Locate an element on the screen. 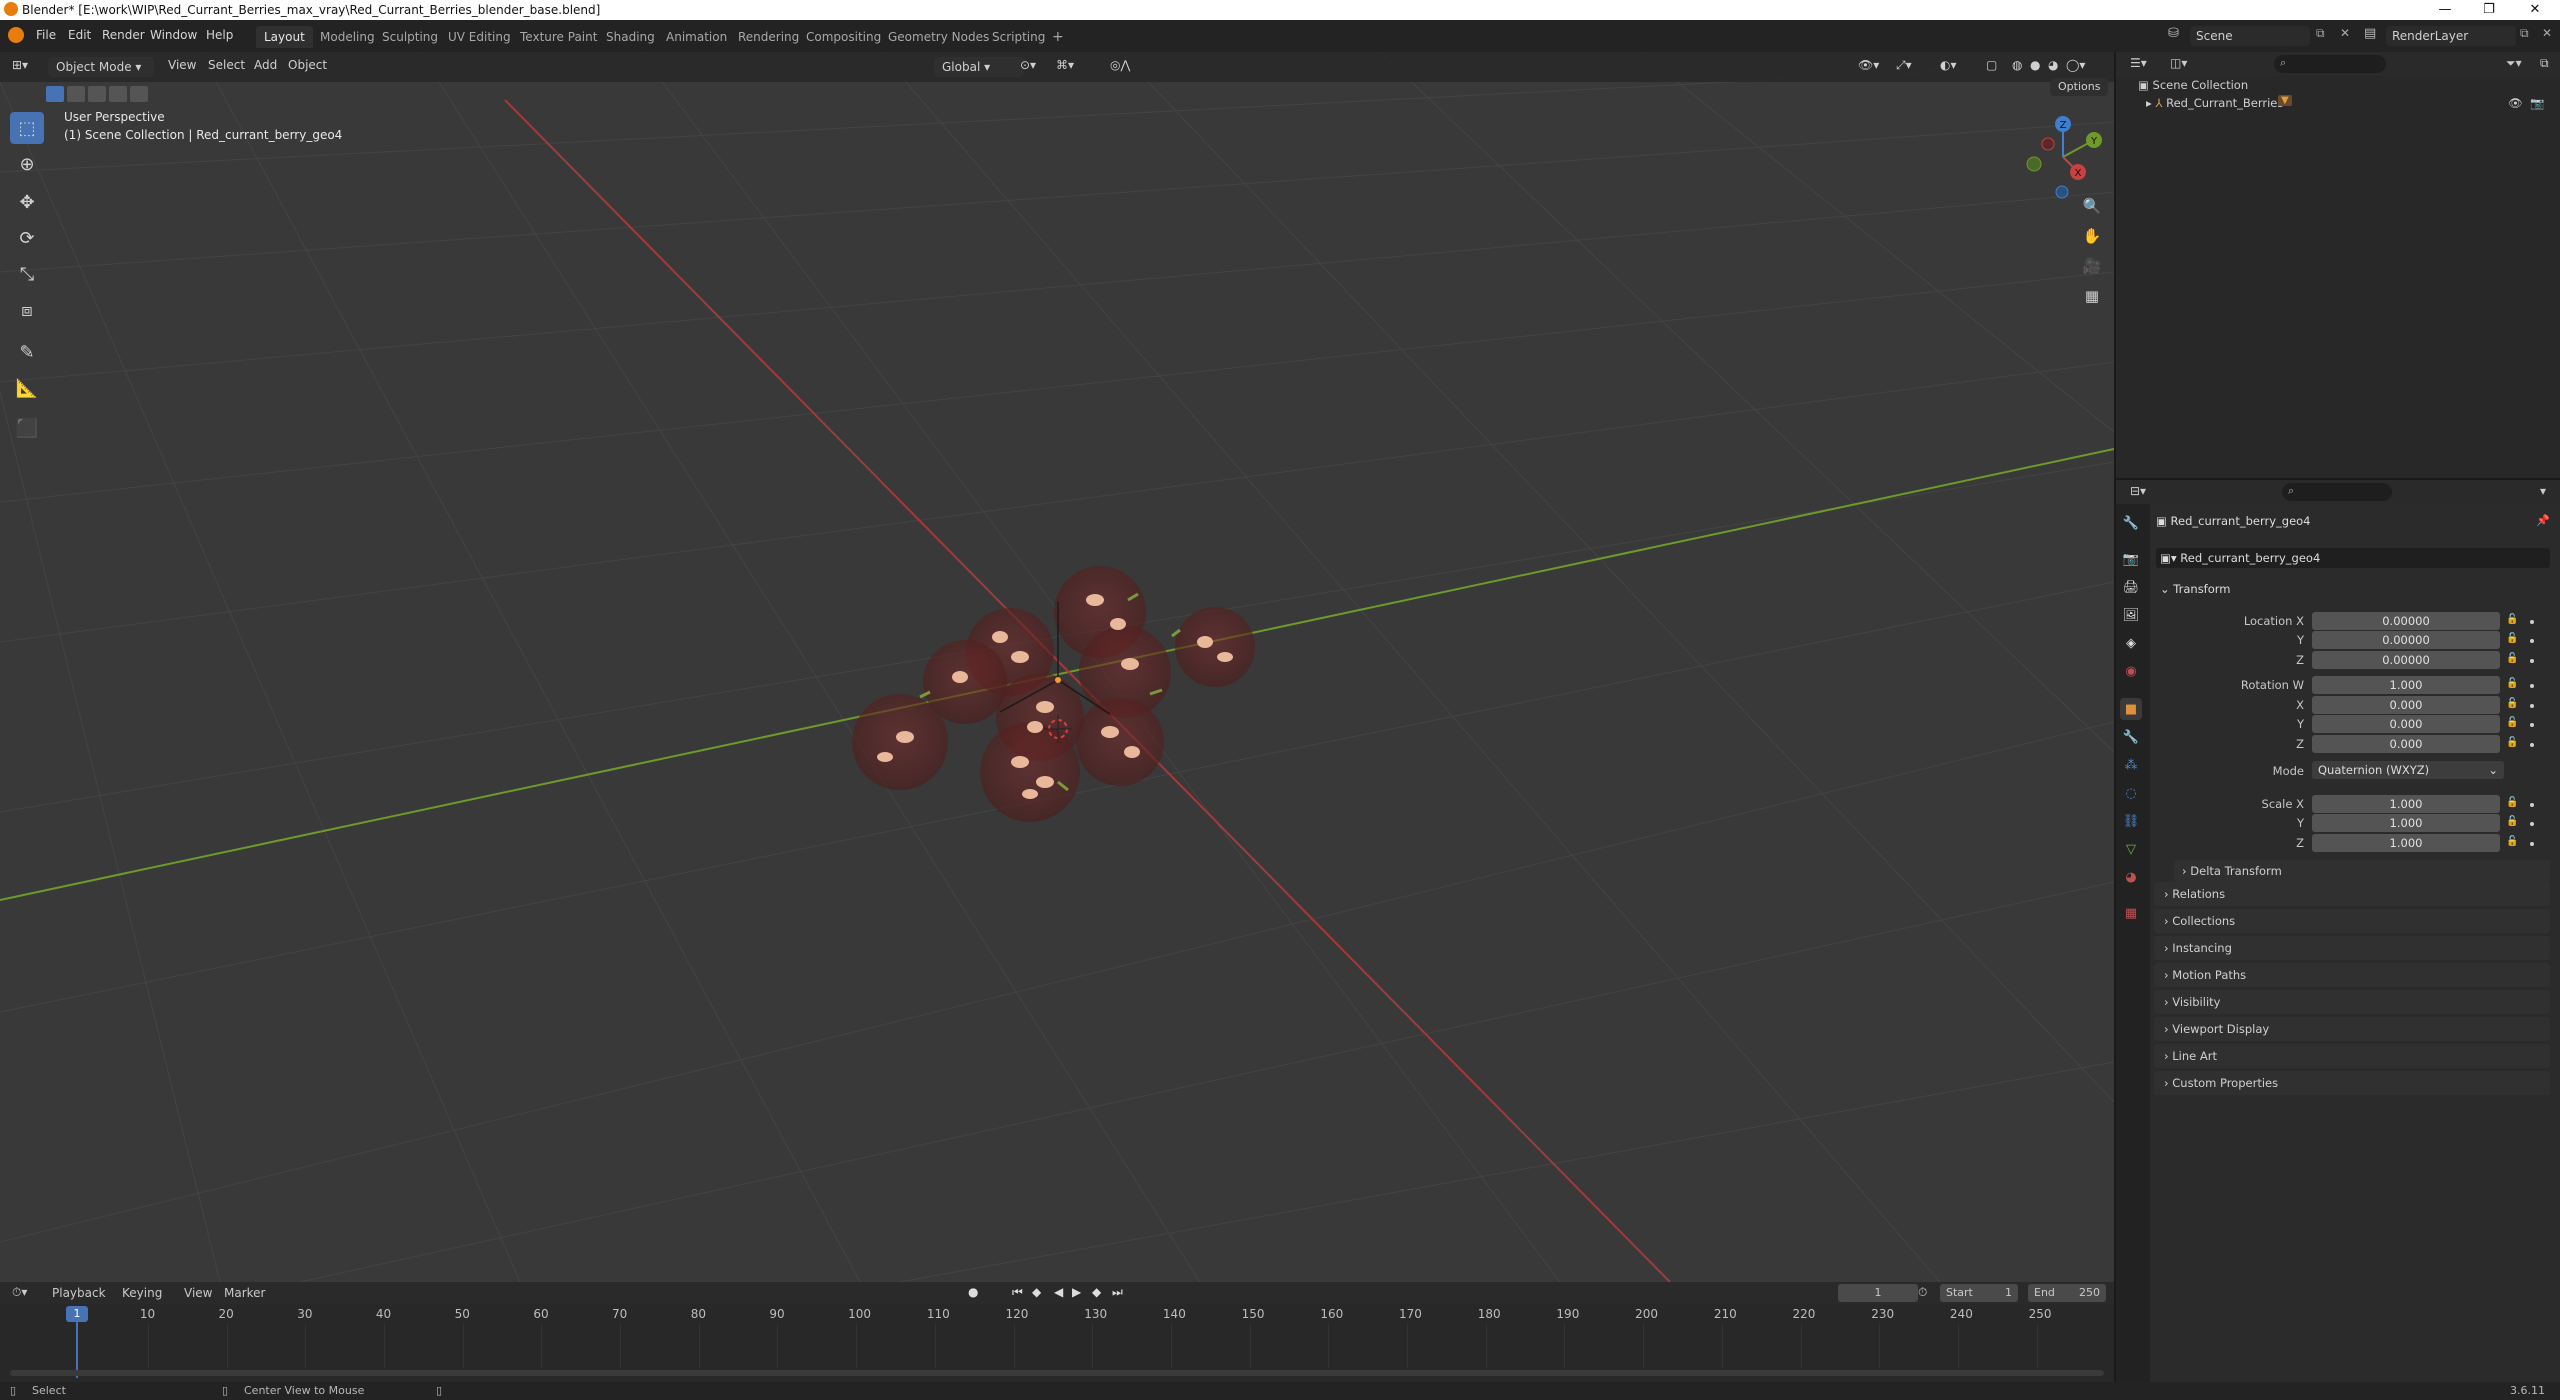  playhead: 1 is located at coordinates (77, 1314).